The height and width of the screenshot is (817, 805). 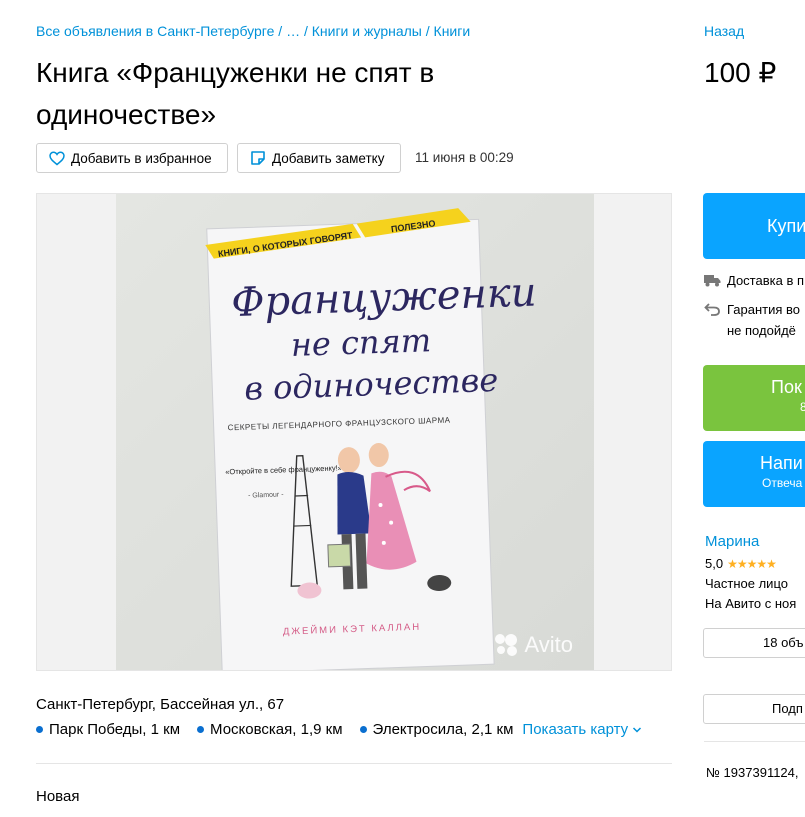 I want to click on breadcrumb-item-books-magazines: Книги и журналы, so click(x=367, y=31).